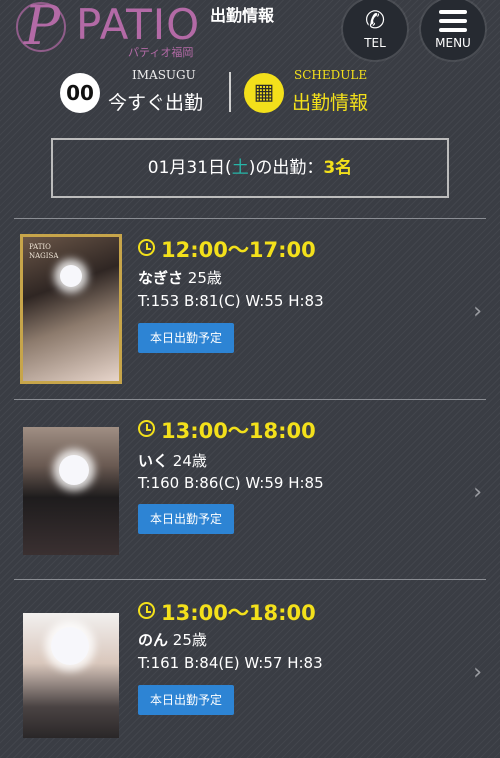  What do you see at coordinates (189, 168) in the screenshot?
I see `summary-date-prefix: 01月31日(` at bounding box center [189, 168].